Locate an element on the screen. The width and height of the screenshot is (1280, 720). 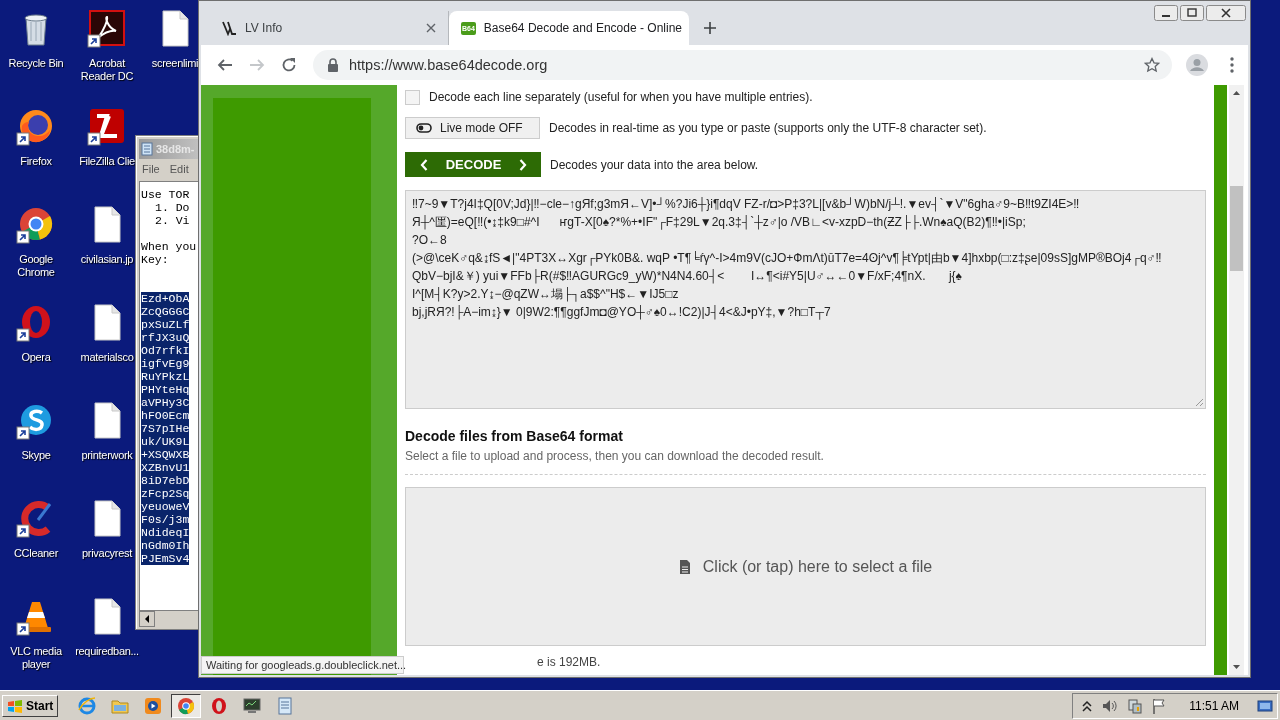
live-mode-button: Live mode OFF is located at coordinates (472, 128).